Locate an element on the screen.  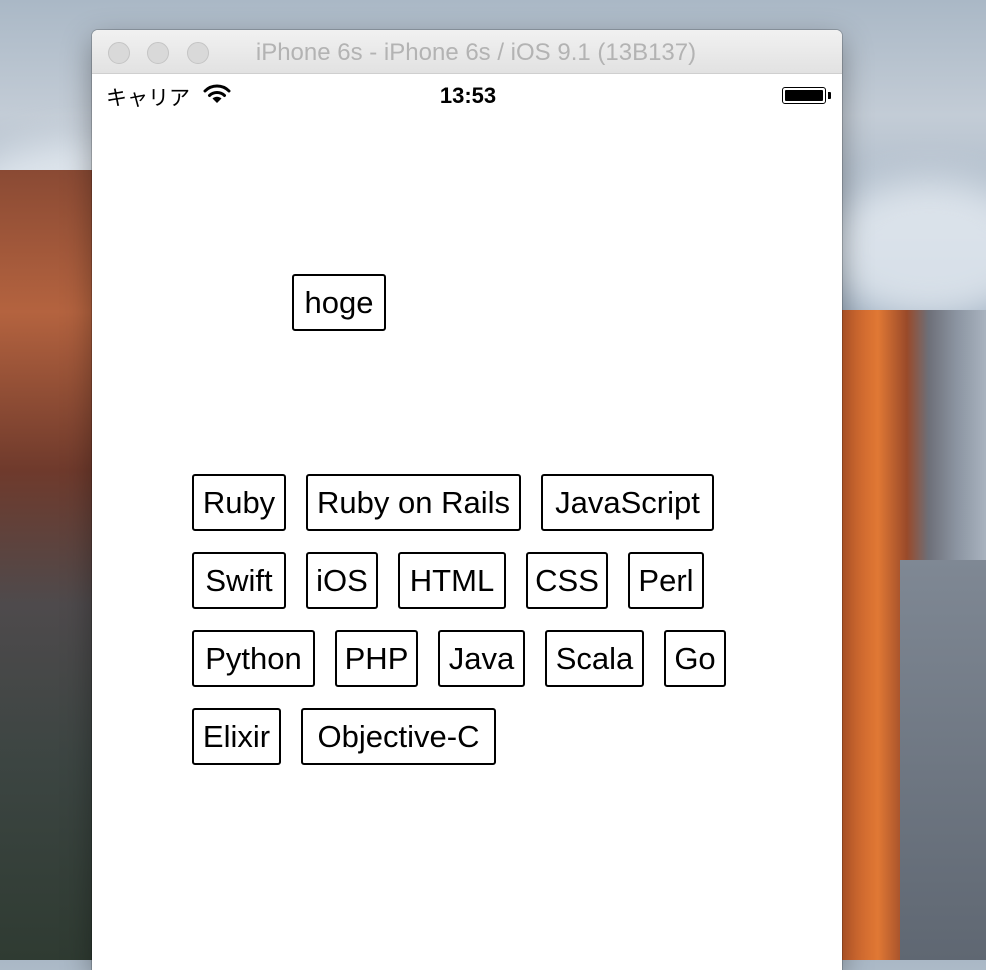
tag-label: Scala is located at coordinates (594, 658).